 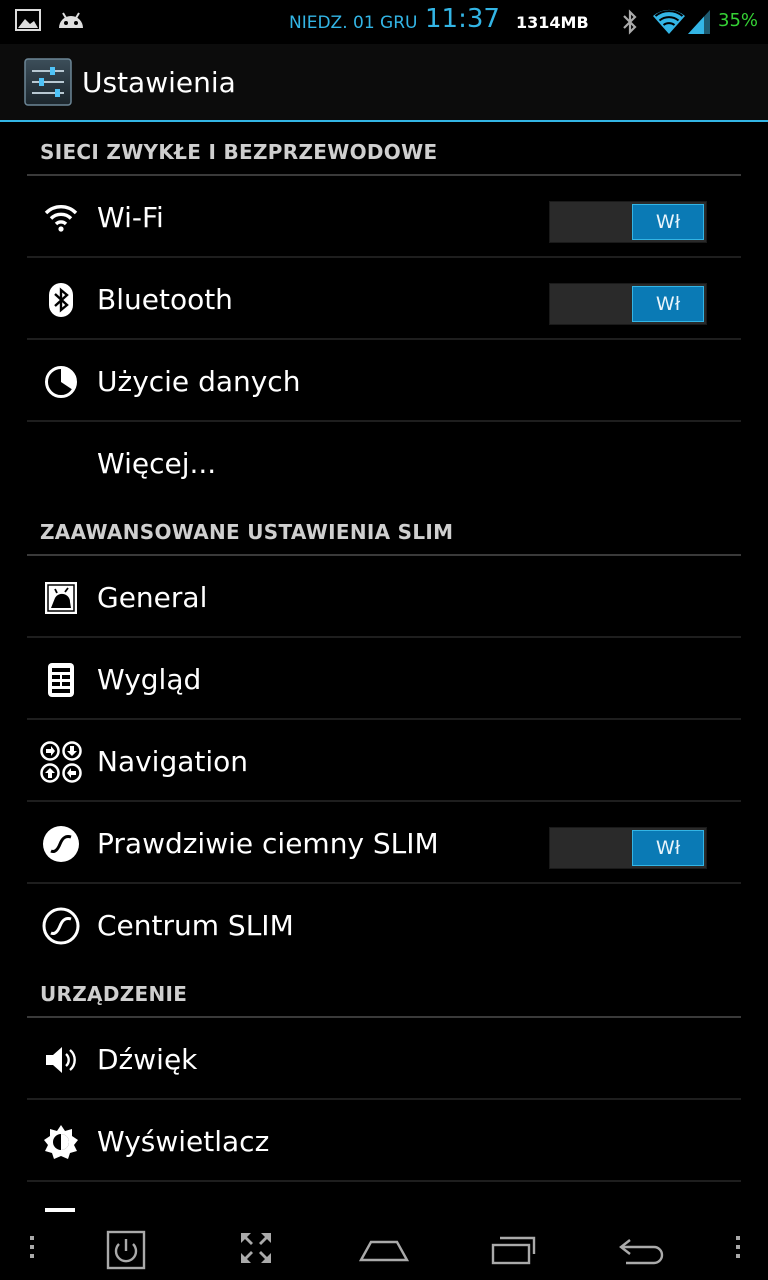 I want to click on section-header-label: ZAAWANSOWANE USTAWIENIA SLIM, so click(x=247, y=532).